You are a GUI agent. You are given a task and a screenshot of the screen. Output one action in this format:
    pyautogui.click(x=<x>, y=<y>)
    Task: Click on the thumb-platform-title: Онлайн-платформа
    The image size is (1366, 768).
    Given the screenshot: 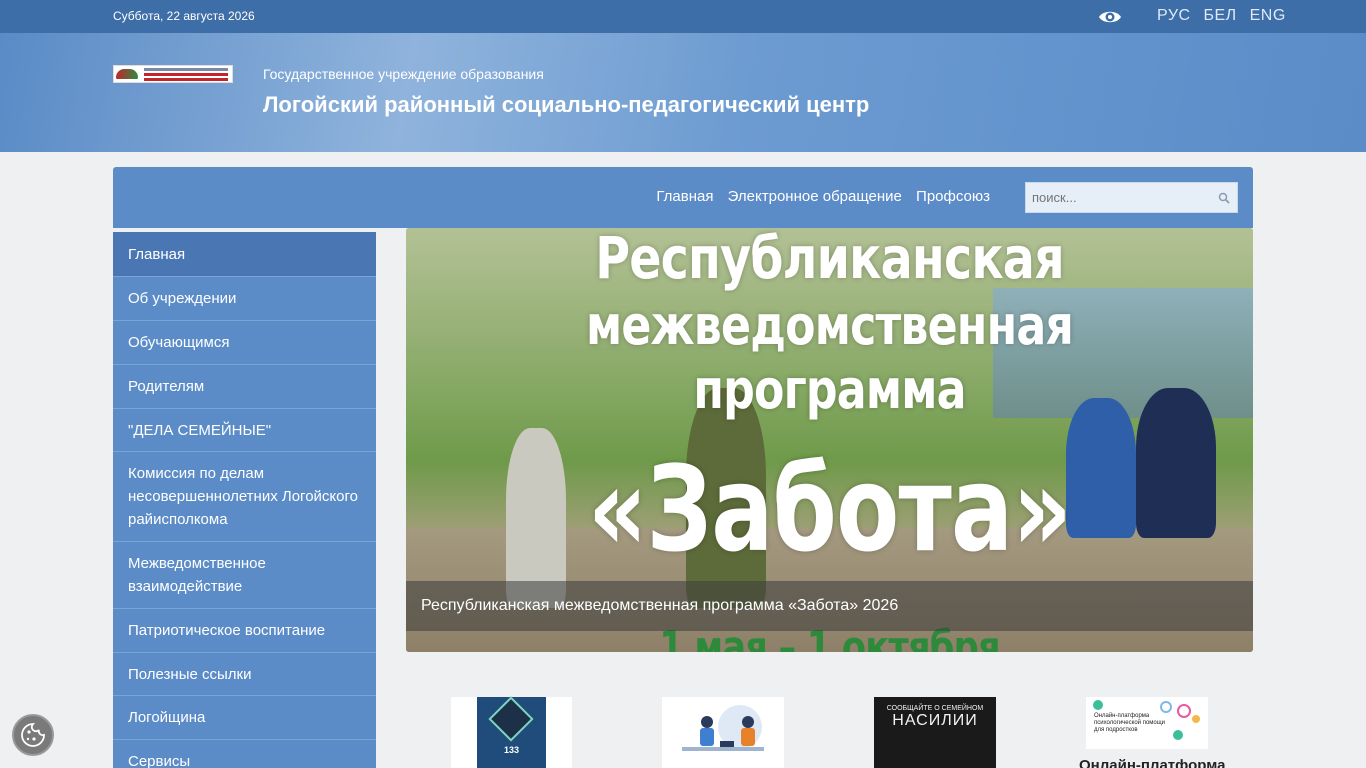 What is the action you would take?
    pyautogui.click(x=1152, y=762)
    